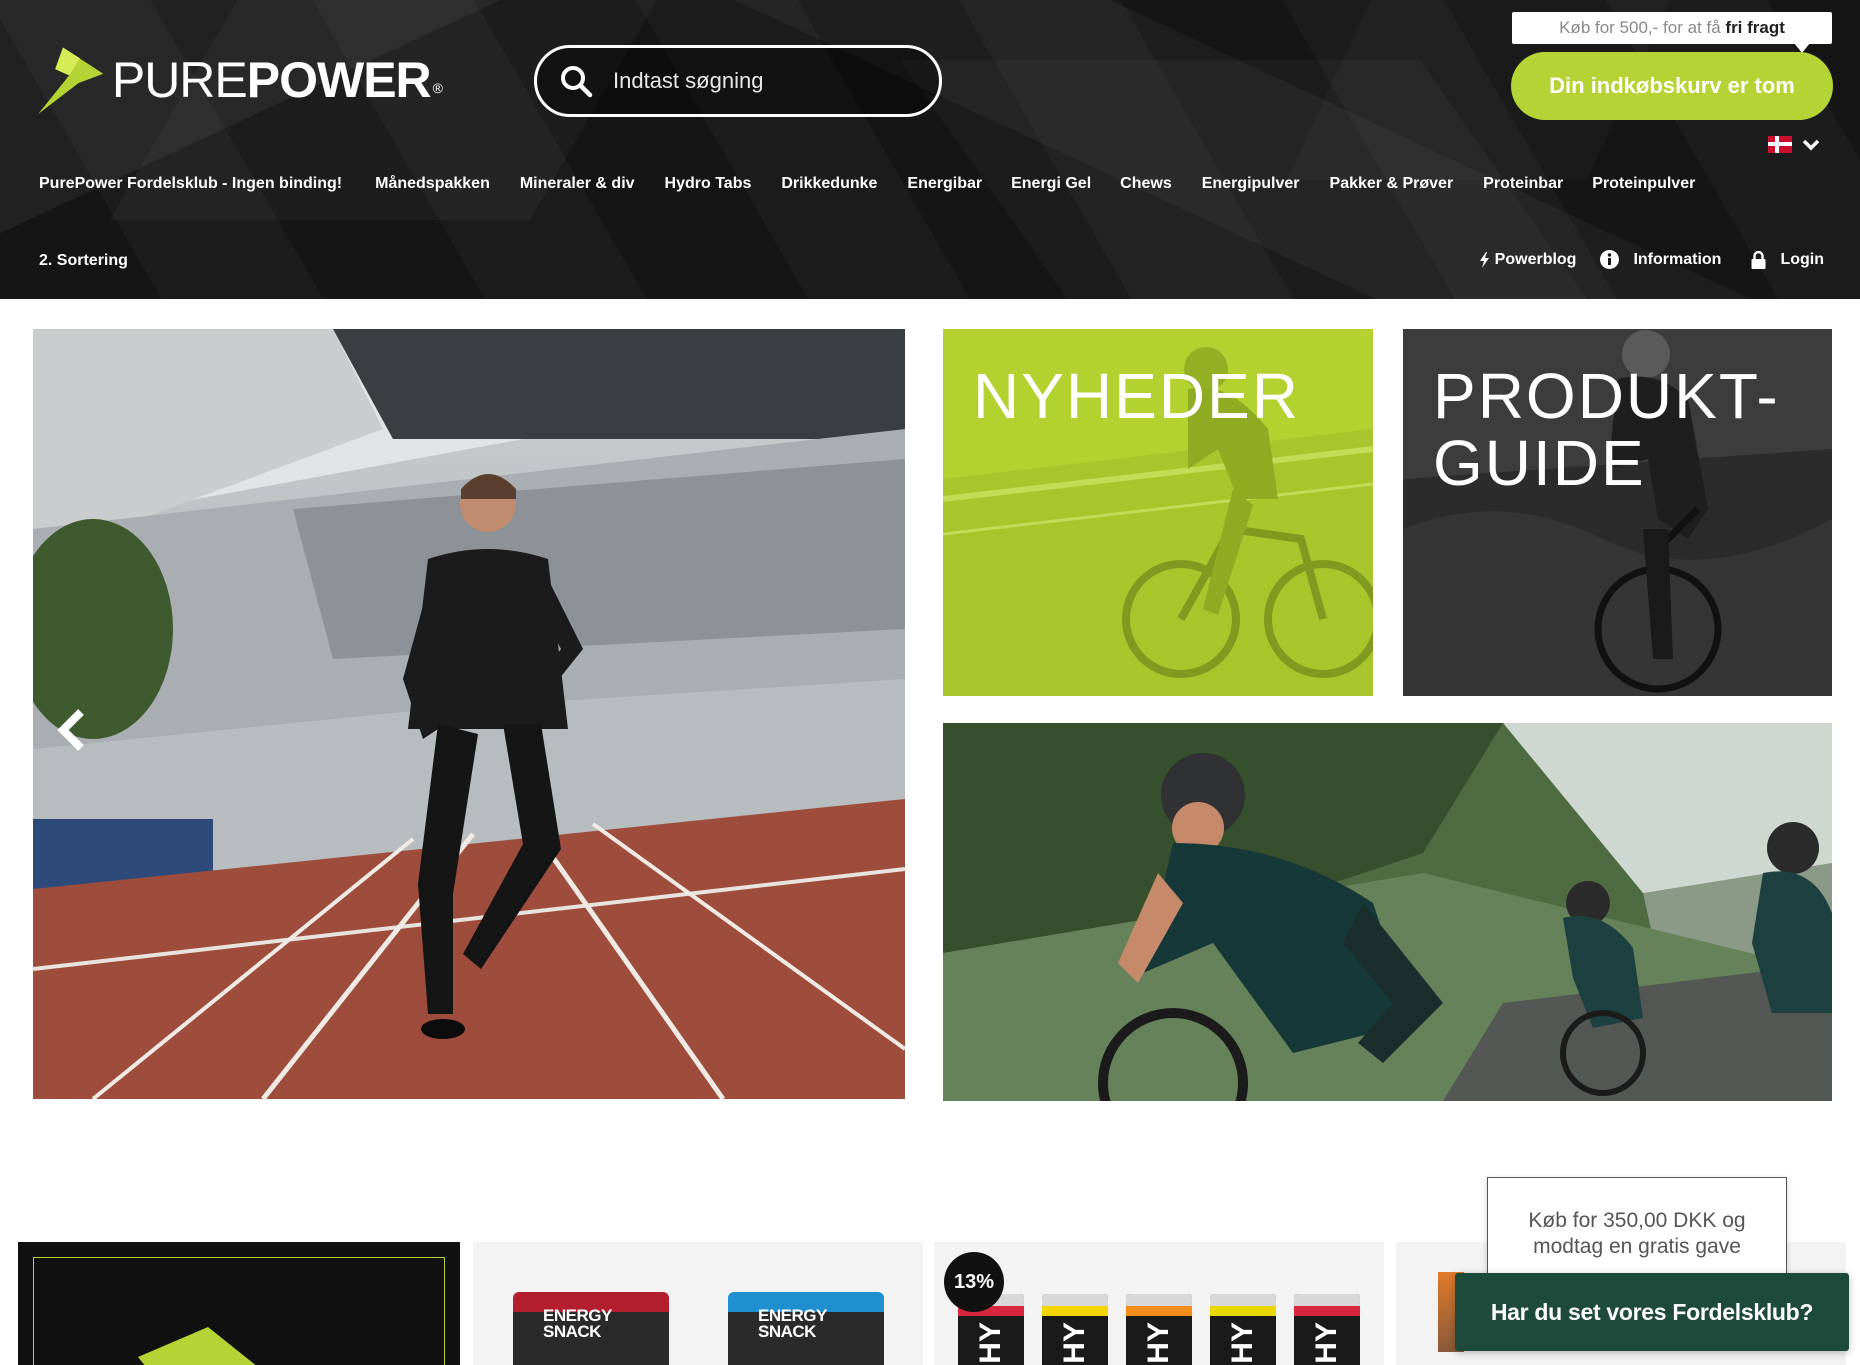  Describe the element at coordinates (1677, 259) in the screenshot. I see `information-label: Information` at that location.